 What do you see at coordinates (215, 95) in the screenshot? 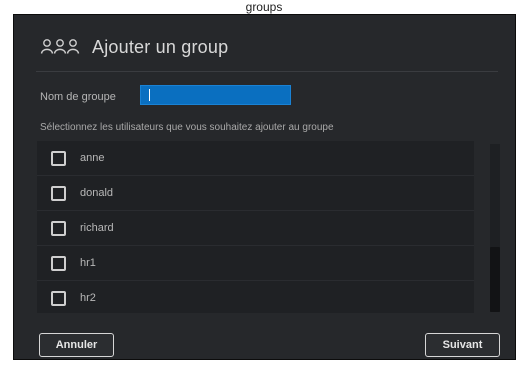
I see `group-name-input` at bounding box center [215, 95].